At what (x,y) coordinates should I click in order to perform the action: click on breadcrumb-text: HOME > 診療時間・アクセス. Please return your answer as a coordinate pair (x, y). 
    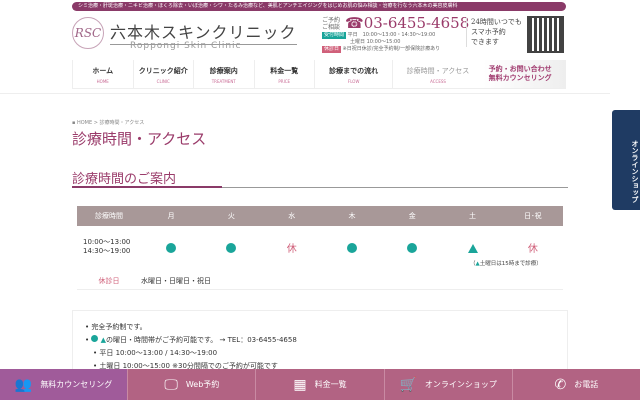
    Looking at the image, I should click on (110, 123).